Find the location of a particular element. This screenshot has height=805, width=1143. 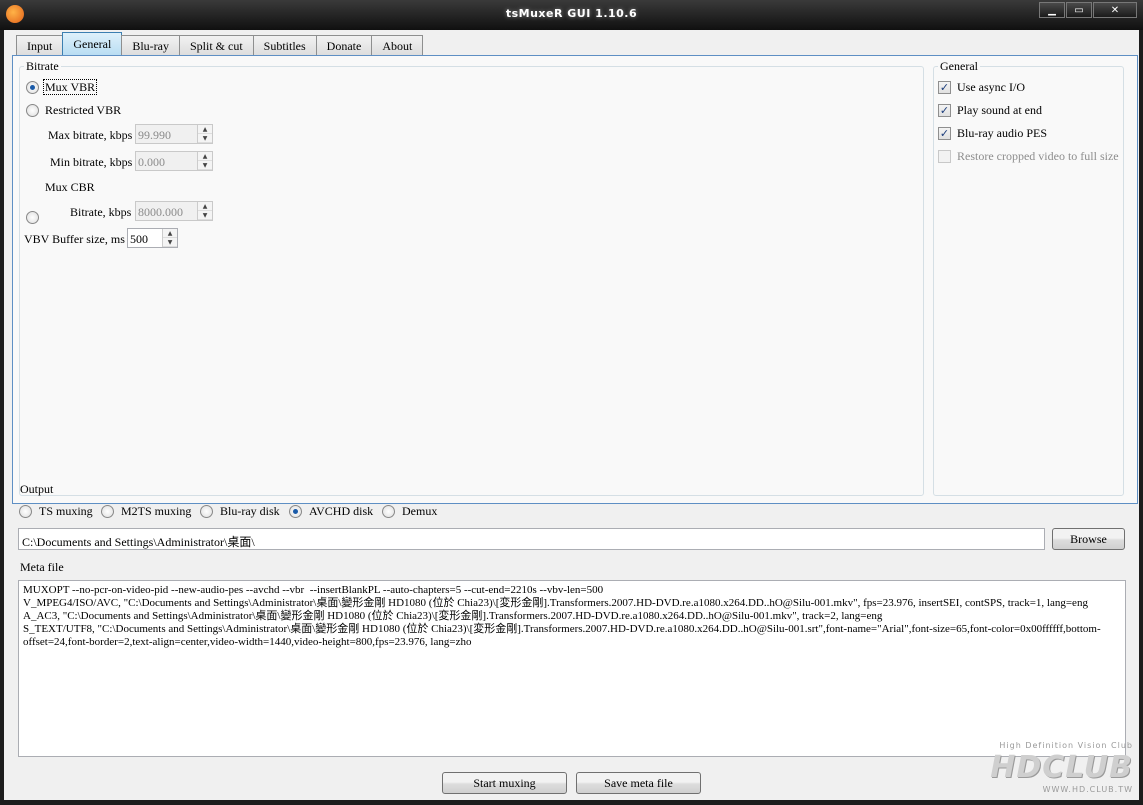

window-title: tsMuxeR GUI 1.10.6 is located at coordinates (571, 13).